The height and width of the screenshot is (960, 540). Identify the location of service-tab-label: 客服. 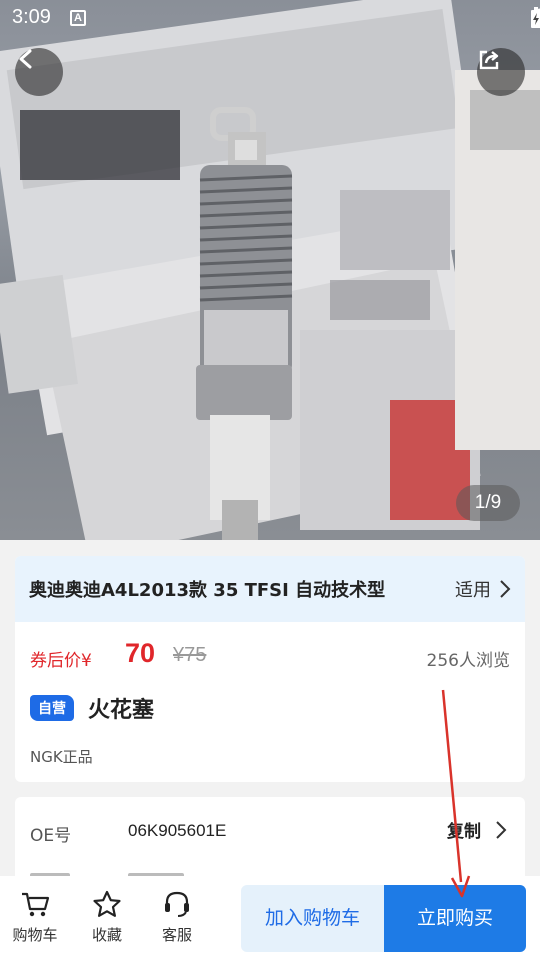
(176, 935).